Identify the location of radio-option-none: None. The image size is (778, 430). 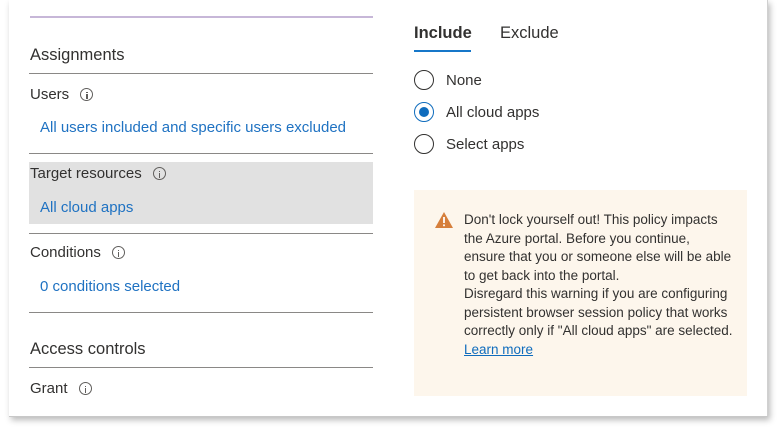
(448, 80).